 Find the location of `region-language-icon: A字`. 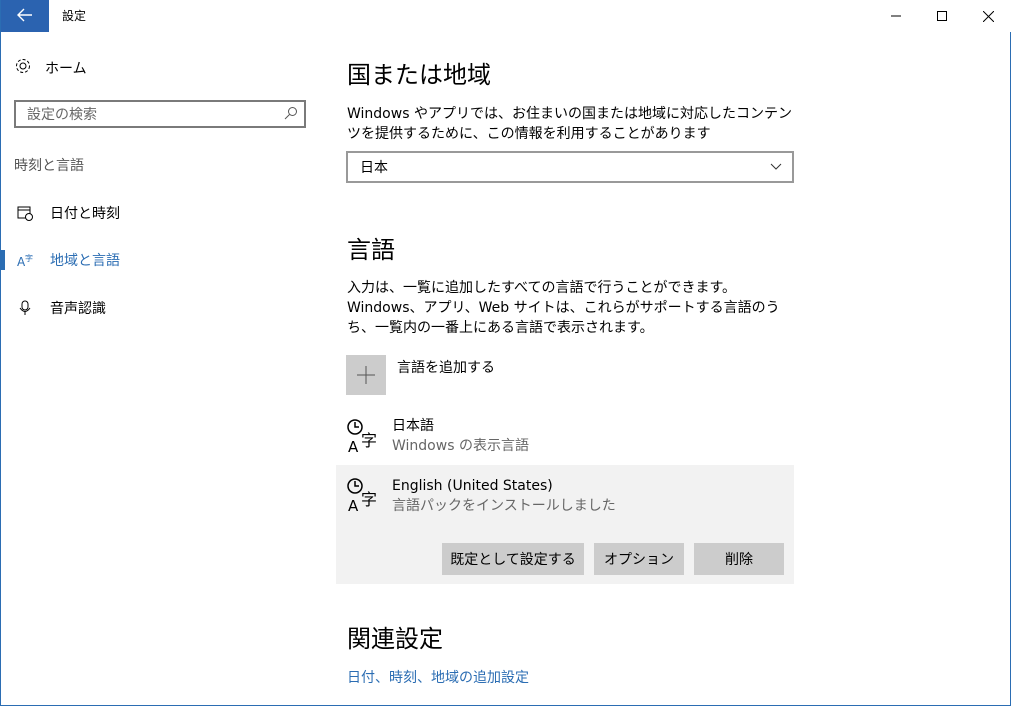

region-language-icon: A字 is located at coordinates (29, 260).